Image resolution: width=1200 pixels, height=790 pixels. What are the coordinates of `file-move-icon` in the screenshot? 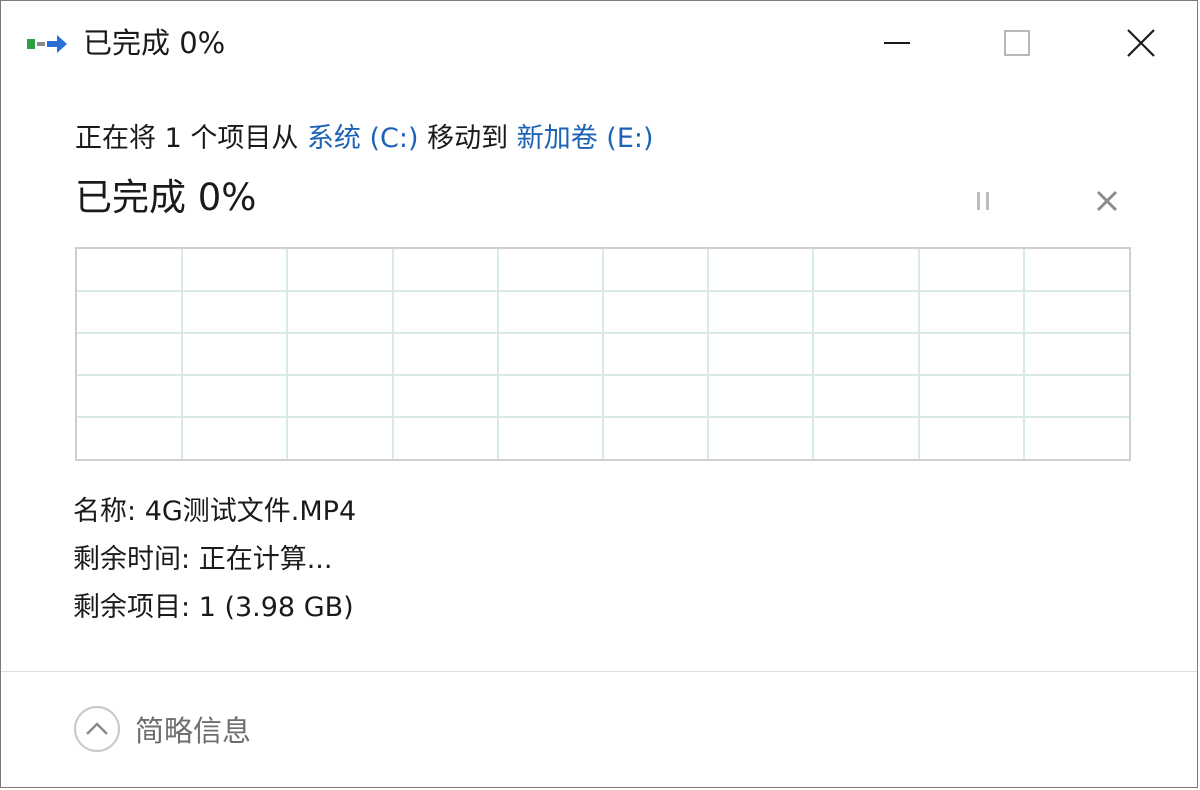 It's located at (48, 45).